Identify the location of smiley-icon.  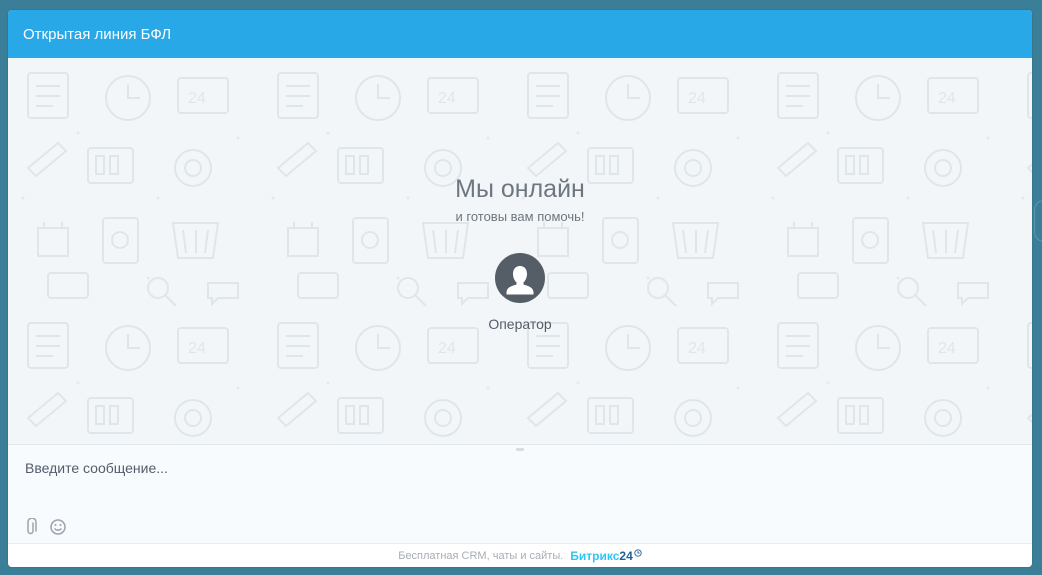
(58, 527).